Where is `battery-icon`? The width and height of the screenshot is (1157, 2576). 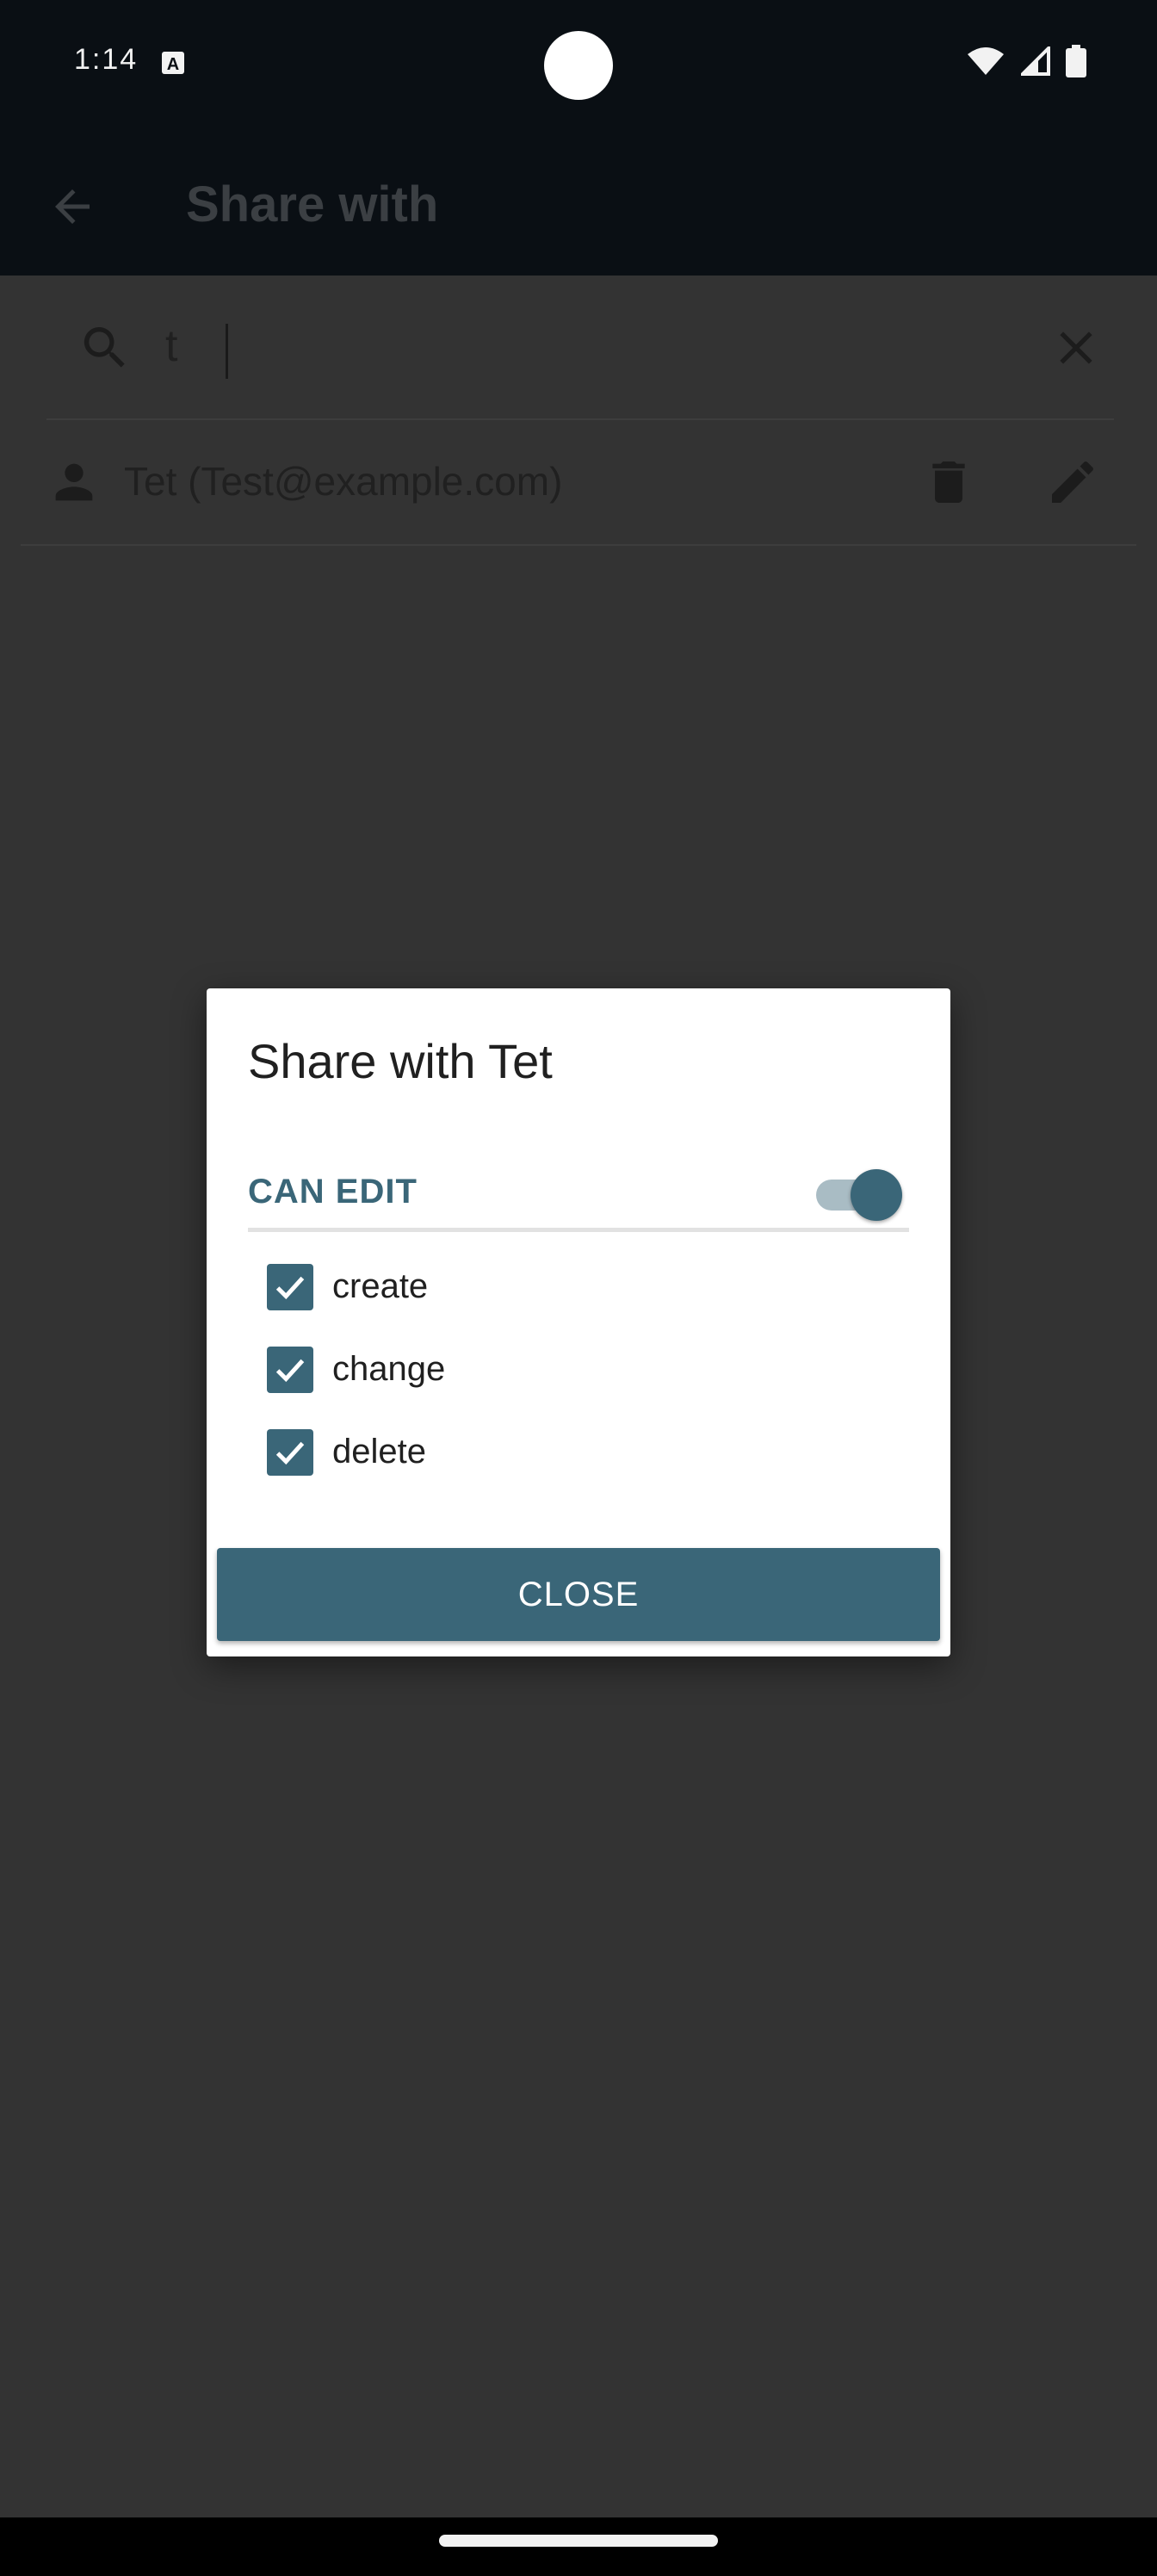 battery-icon is located at coordinates (1076, 61).